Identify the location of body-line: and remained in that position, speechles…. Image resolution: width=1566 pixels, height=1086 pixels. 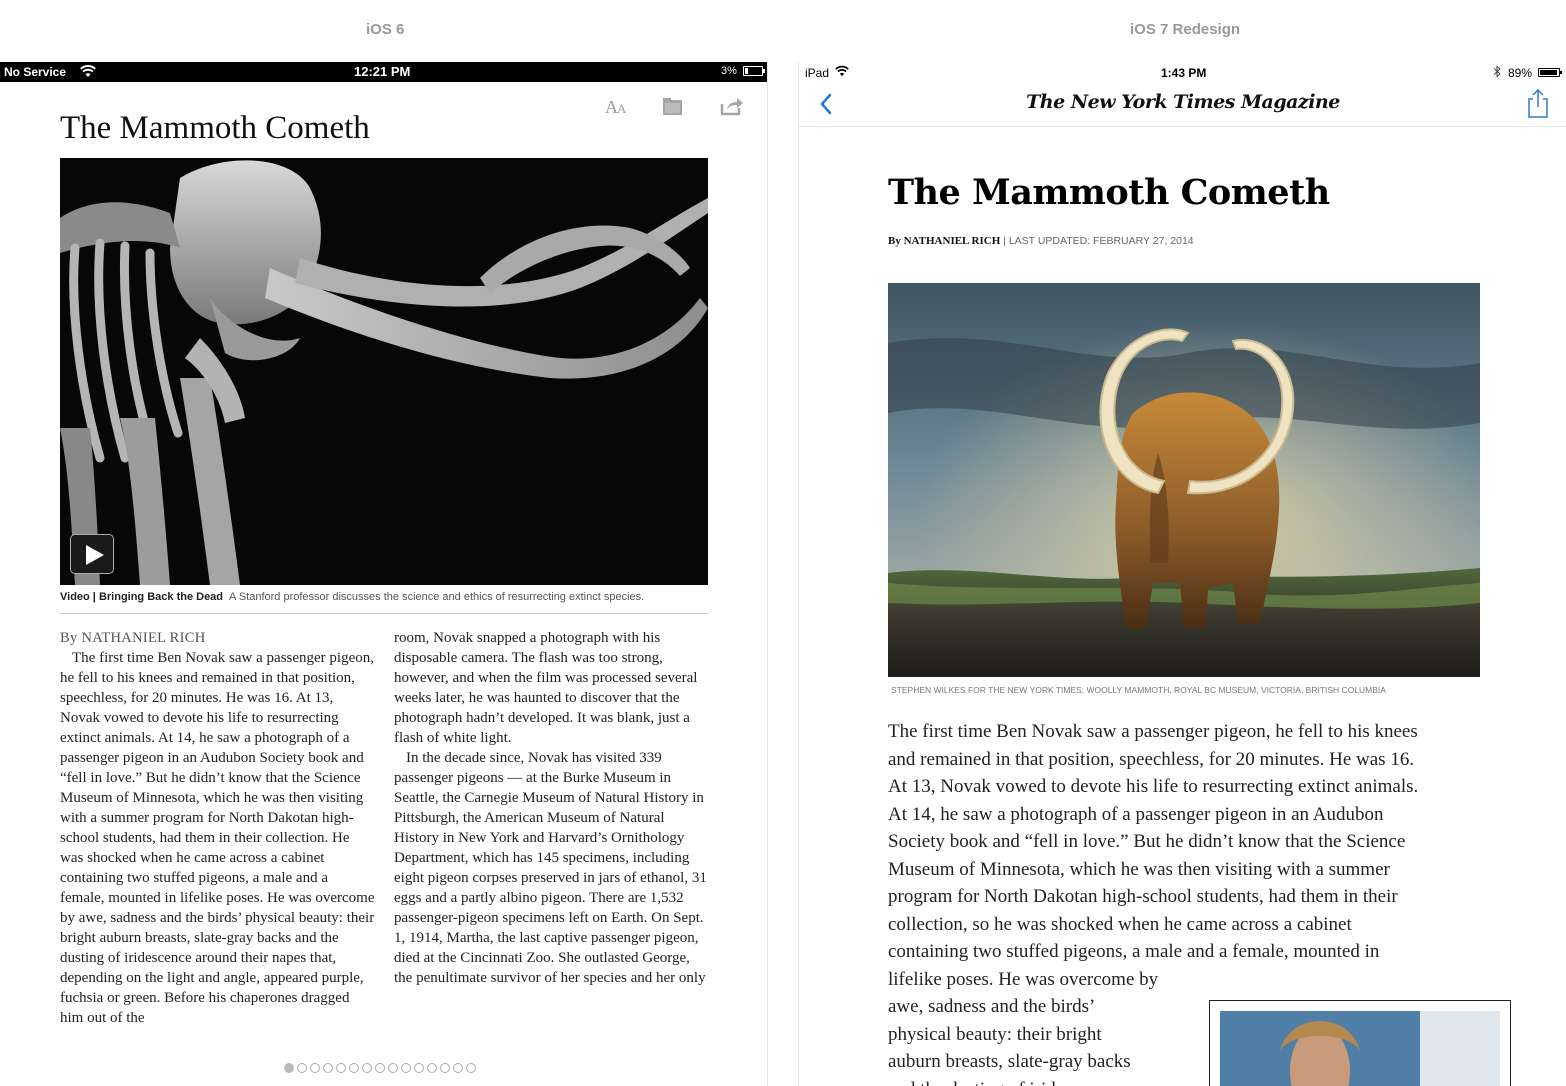
(1151, 759).